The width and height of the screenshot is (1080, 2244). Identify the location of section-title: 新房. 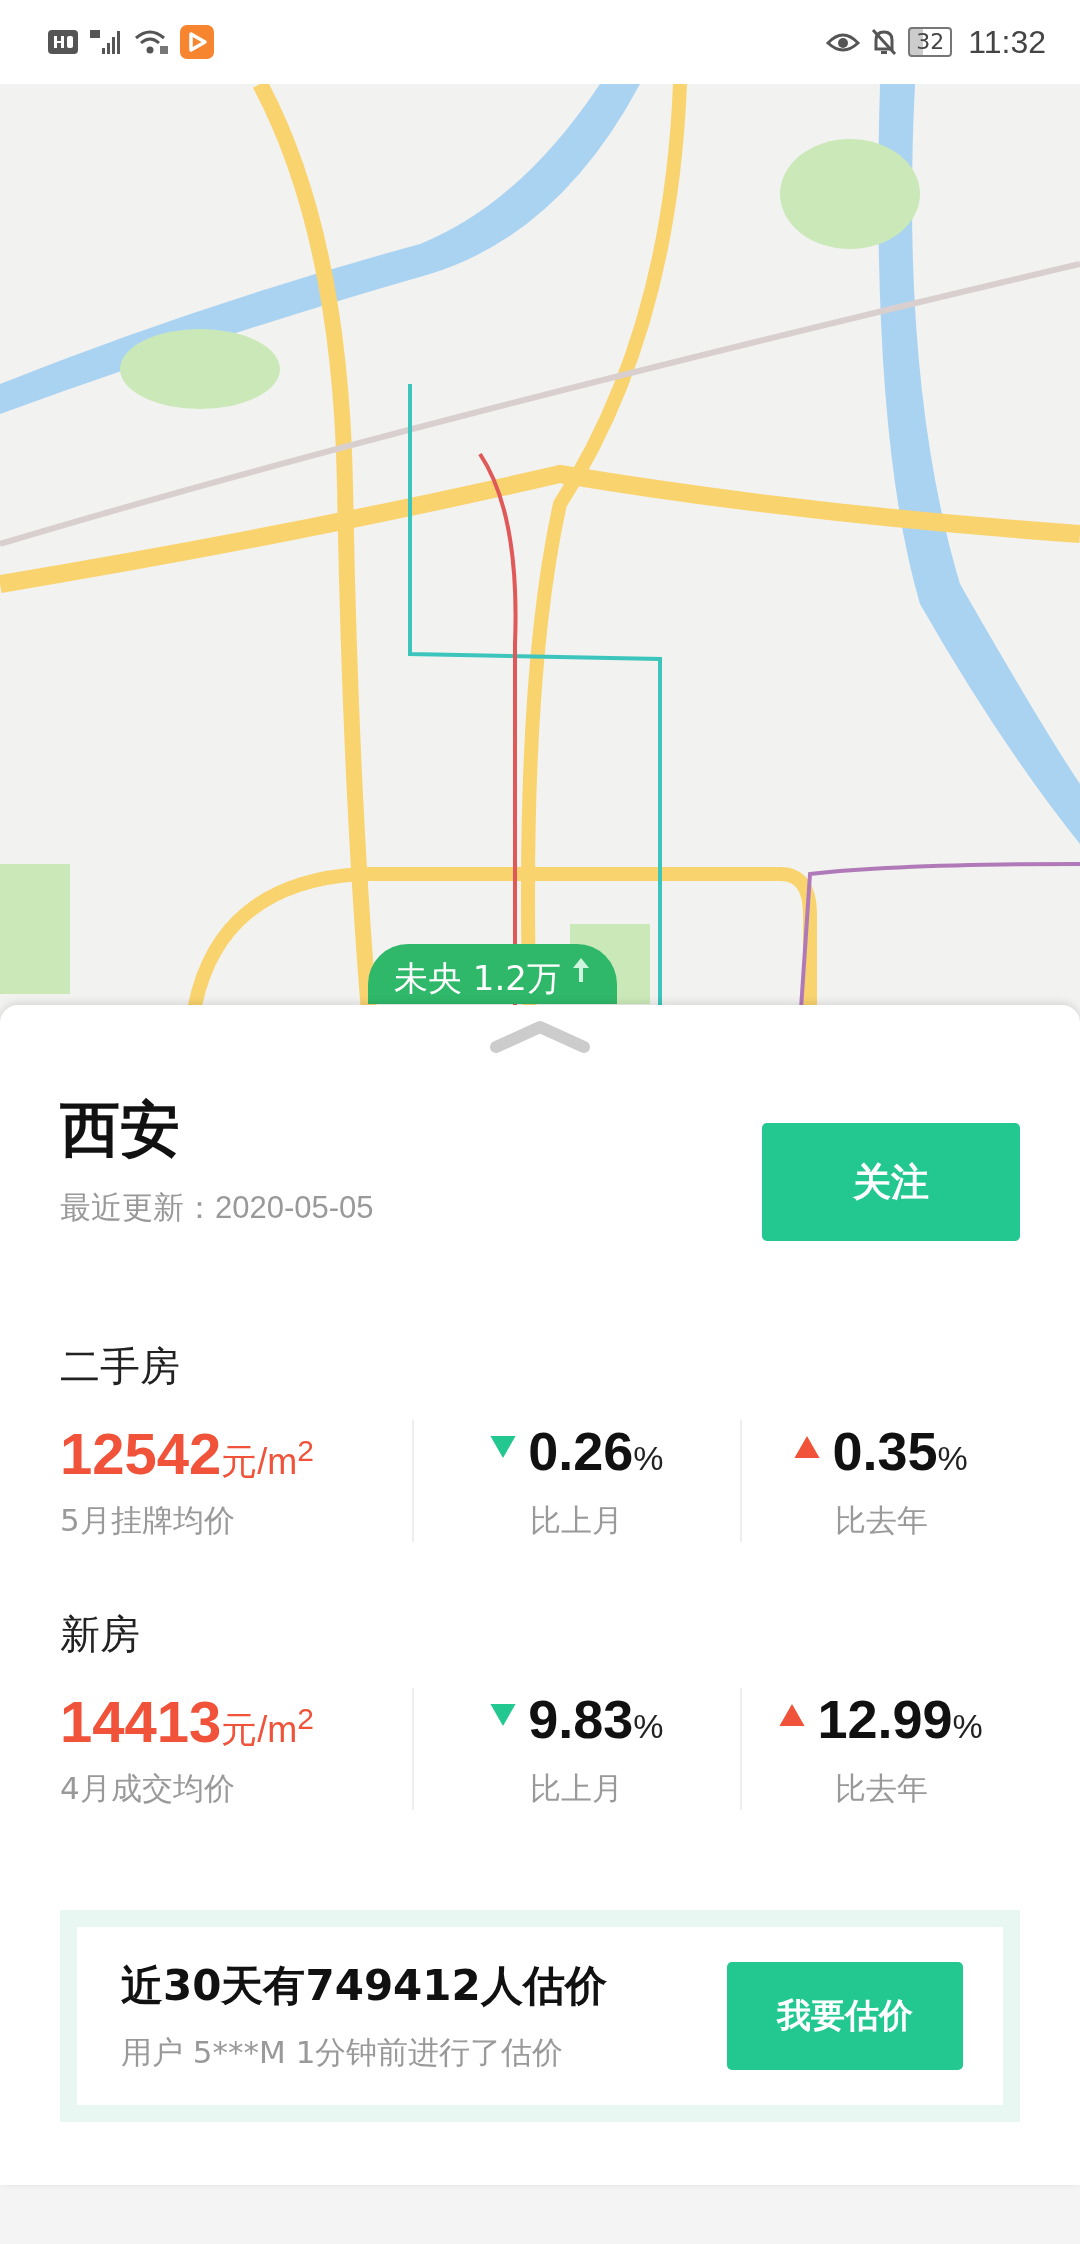
(100, 1634).